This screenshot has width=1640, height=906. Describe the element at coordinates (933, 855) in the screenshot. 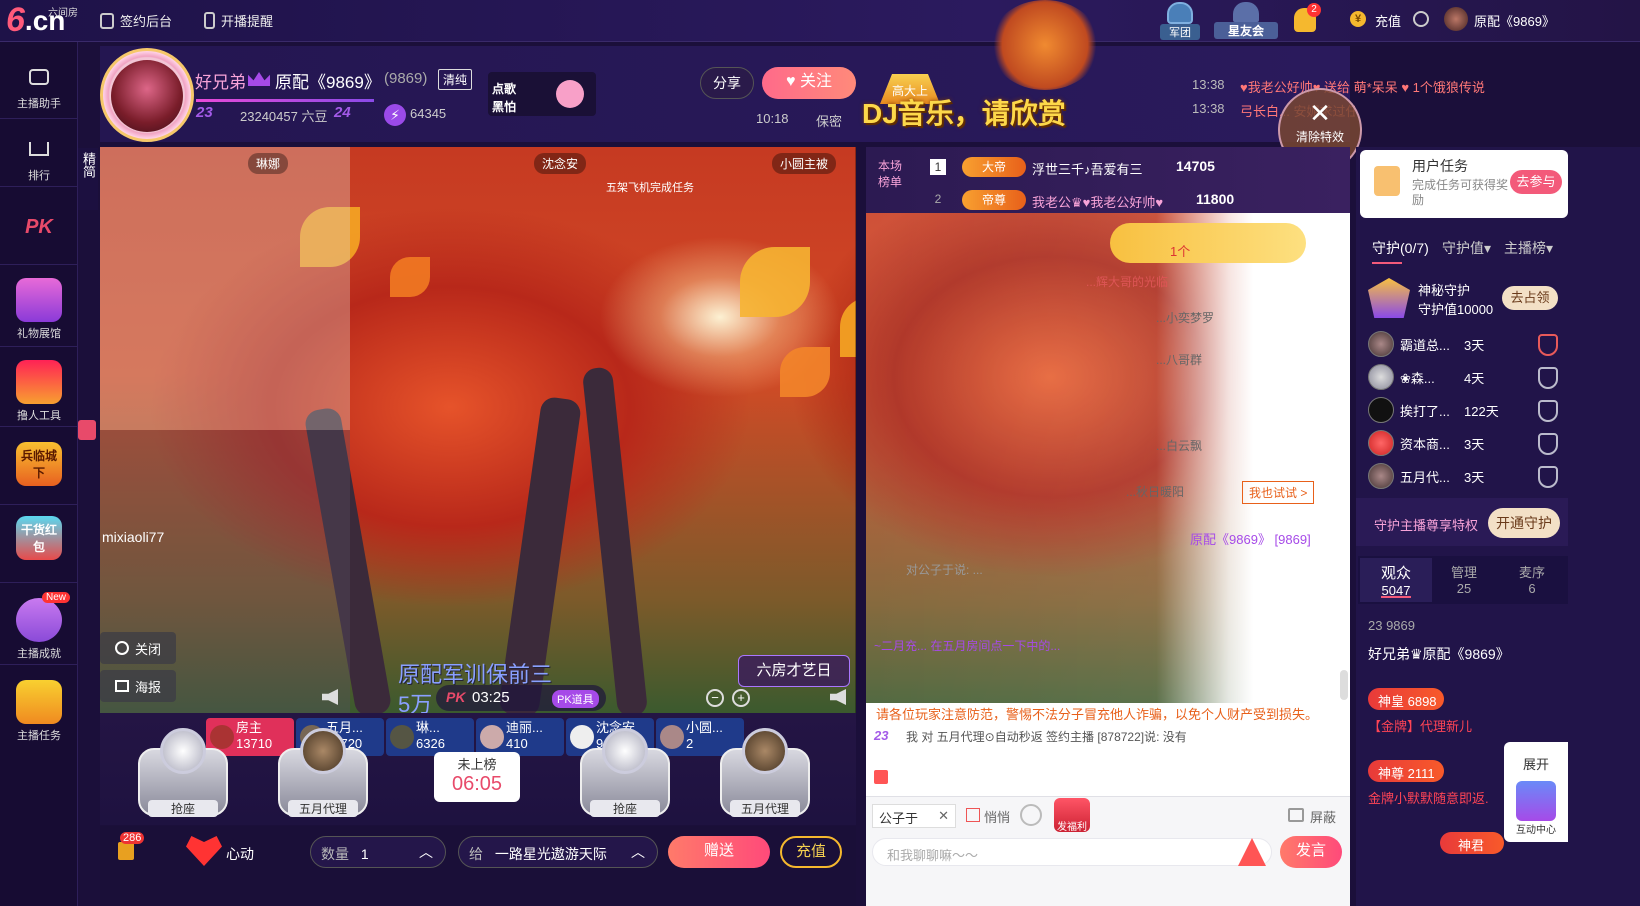

I see `chat-placeholder: 和我聊聊嘛～～` at that location.